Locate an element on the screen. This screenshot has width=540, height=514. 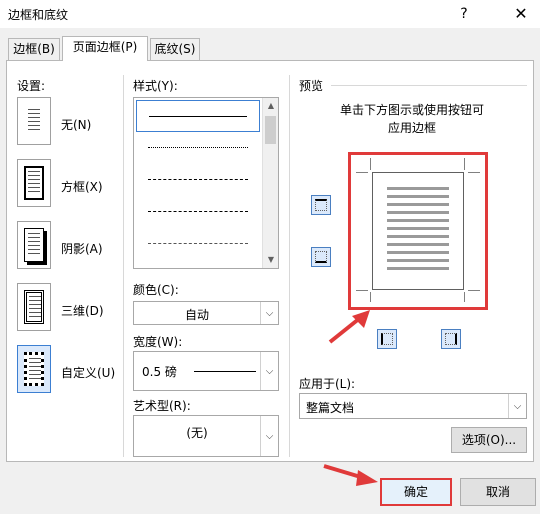
style-option-dash is located at coordinates (198, 212).